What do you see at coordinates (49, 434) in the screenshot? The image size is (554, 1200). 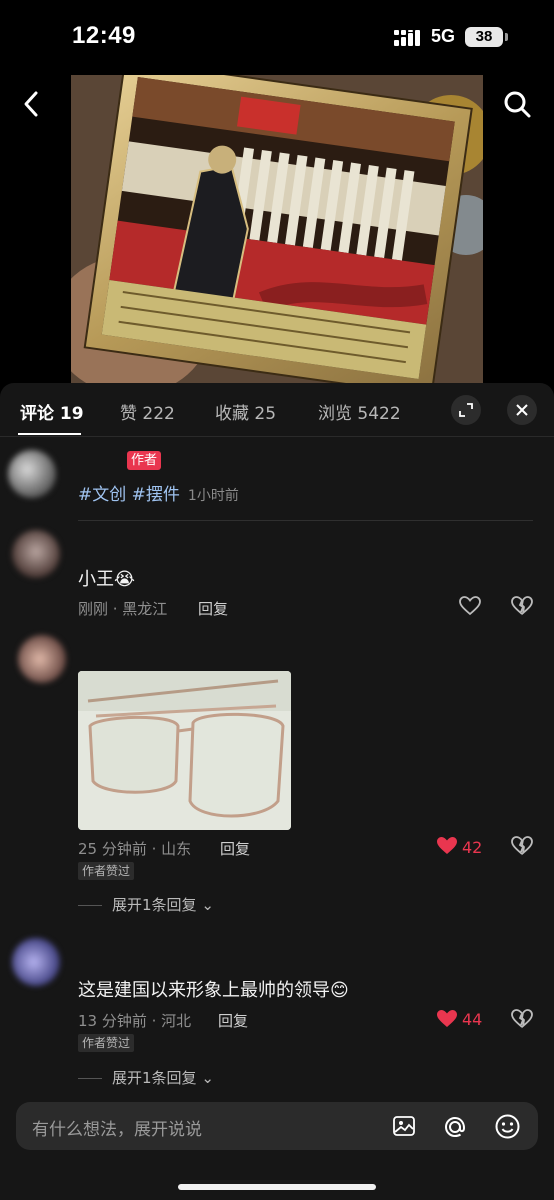 I see `tab-underline` at bounding box center [49, 434].